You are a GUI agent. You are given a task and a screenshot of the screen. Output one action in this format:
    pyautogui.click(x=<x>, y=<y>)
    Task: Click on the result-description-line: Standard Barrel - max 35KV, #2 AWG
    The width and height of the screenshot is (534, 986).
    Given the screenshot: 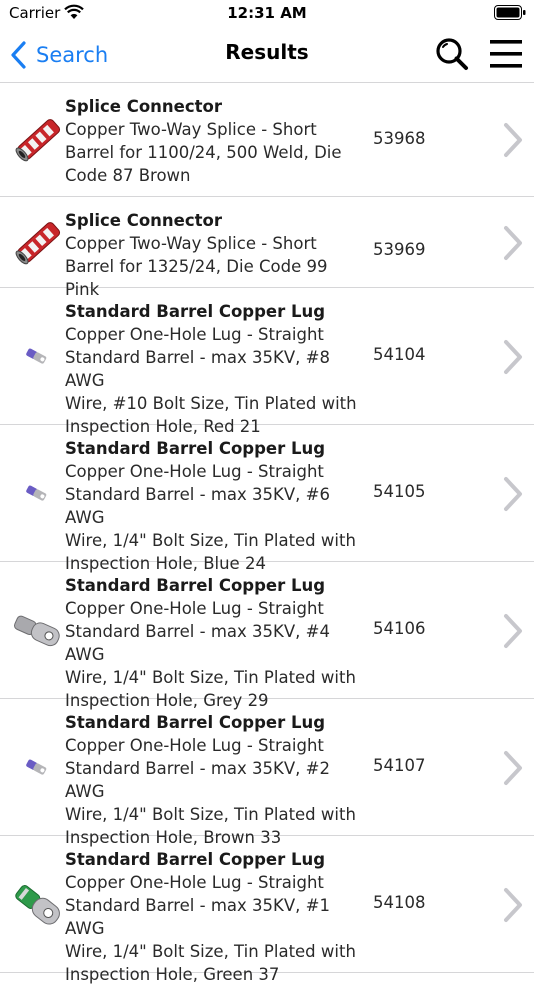 What is the action you would take?
    pyautogui.click(x=197, y=780)
    